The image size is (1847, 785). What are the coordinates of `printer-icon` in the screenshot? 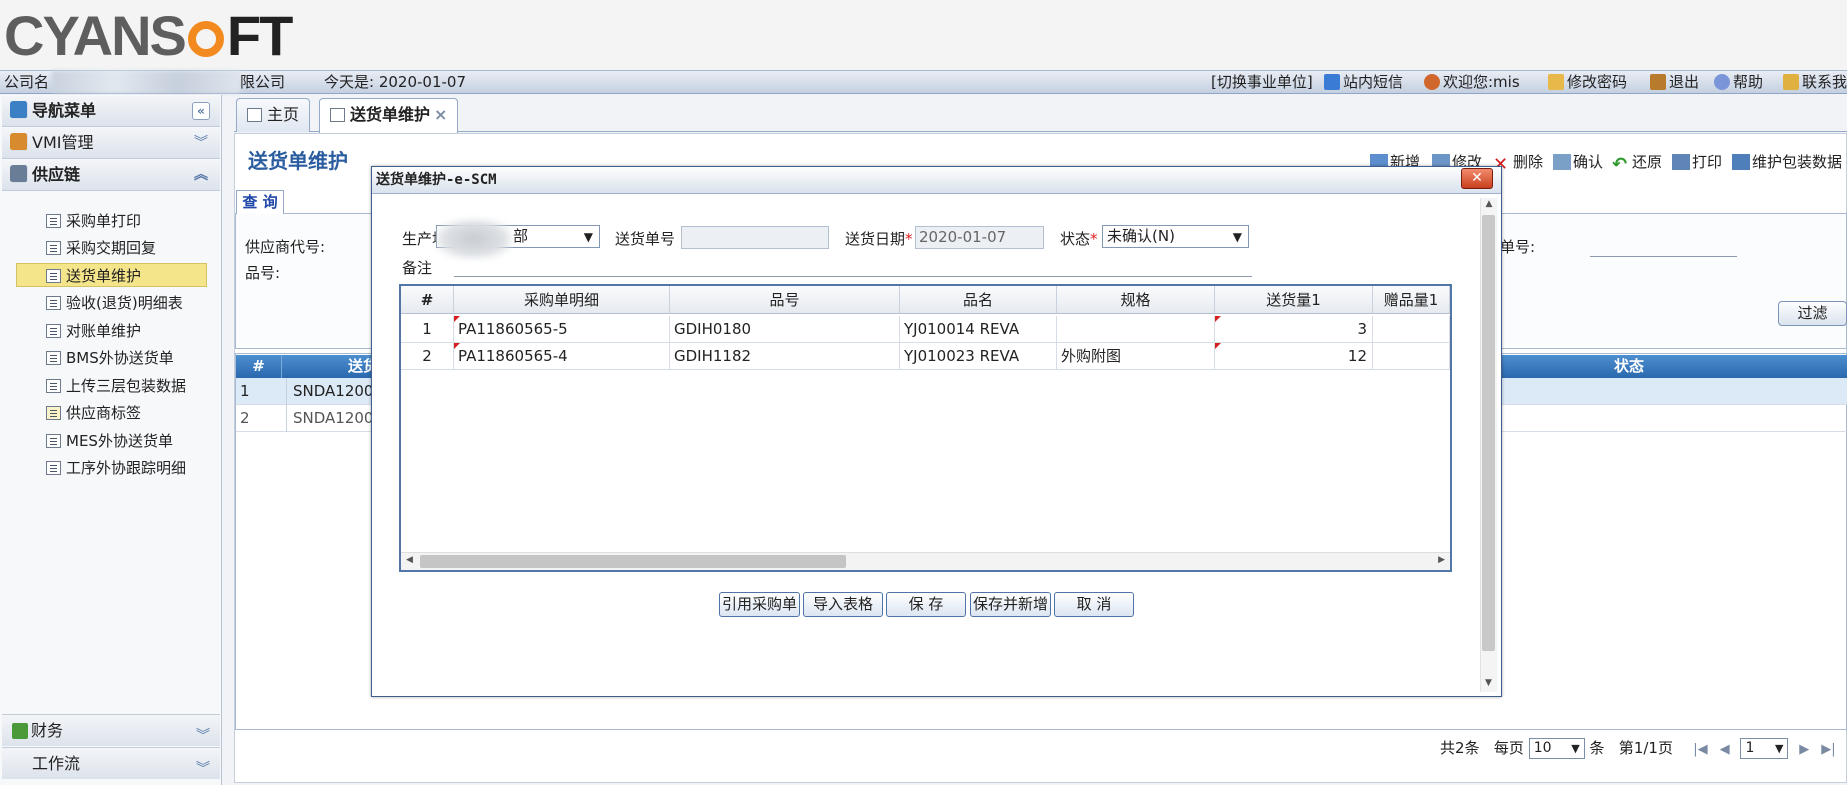 It's located at (1681, 162).